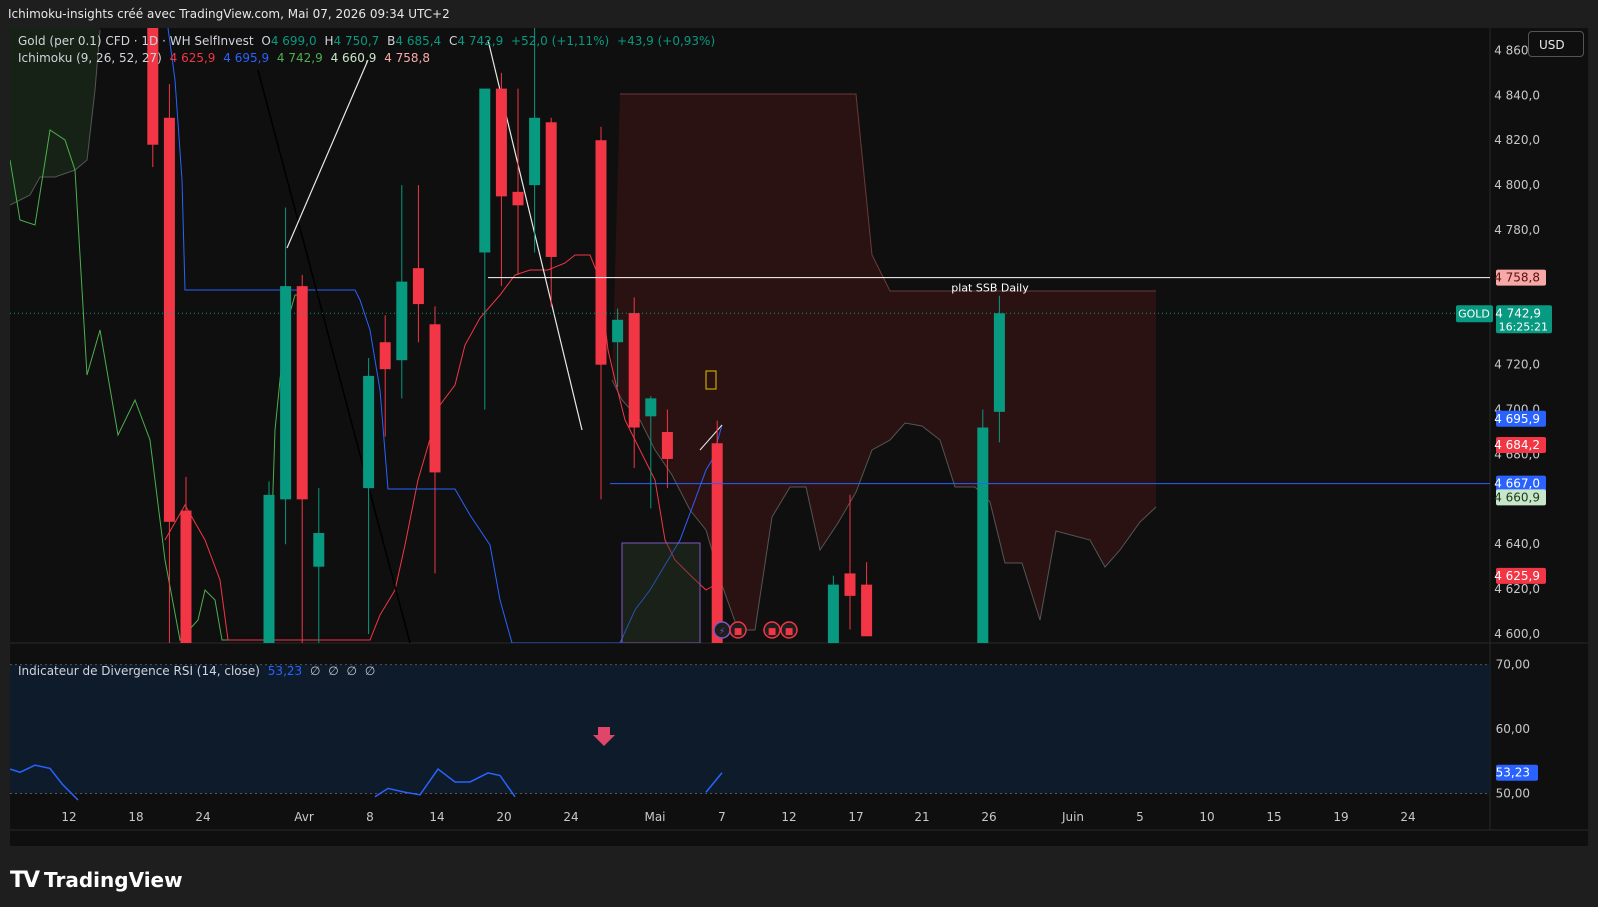 The image size is (1598, 907). I want to click on price-badge-label: 4 684,2, so click(1517, 445).